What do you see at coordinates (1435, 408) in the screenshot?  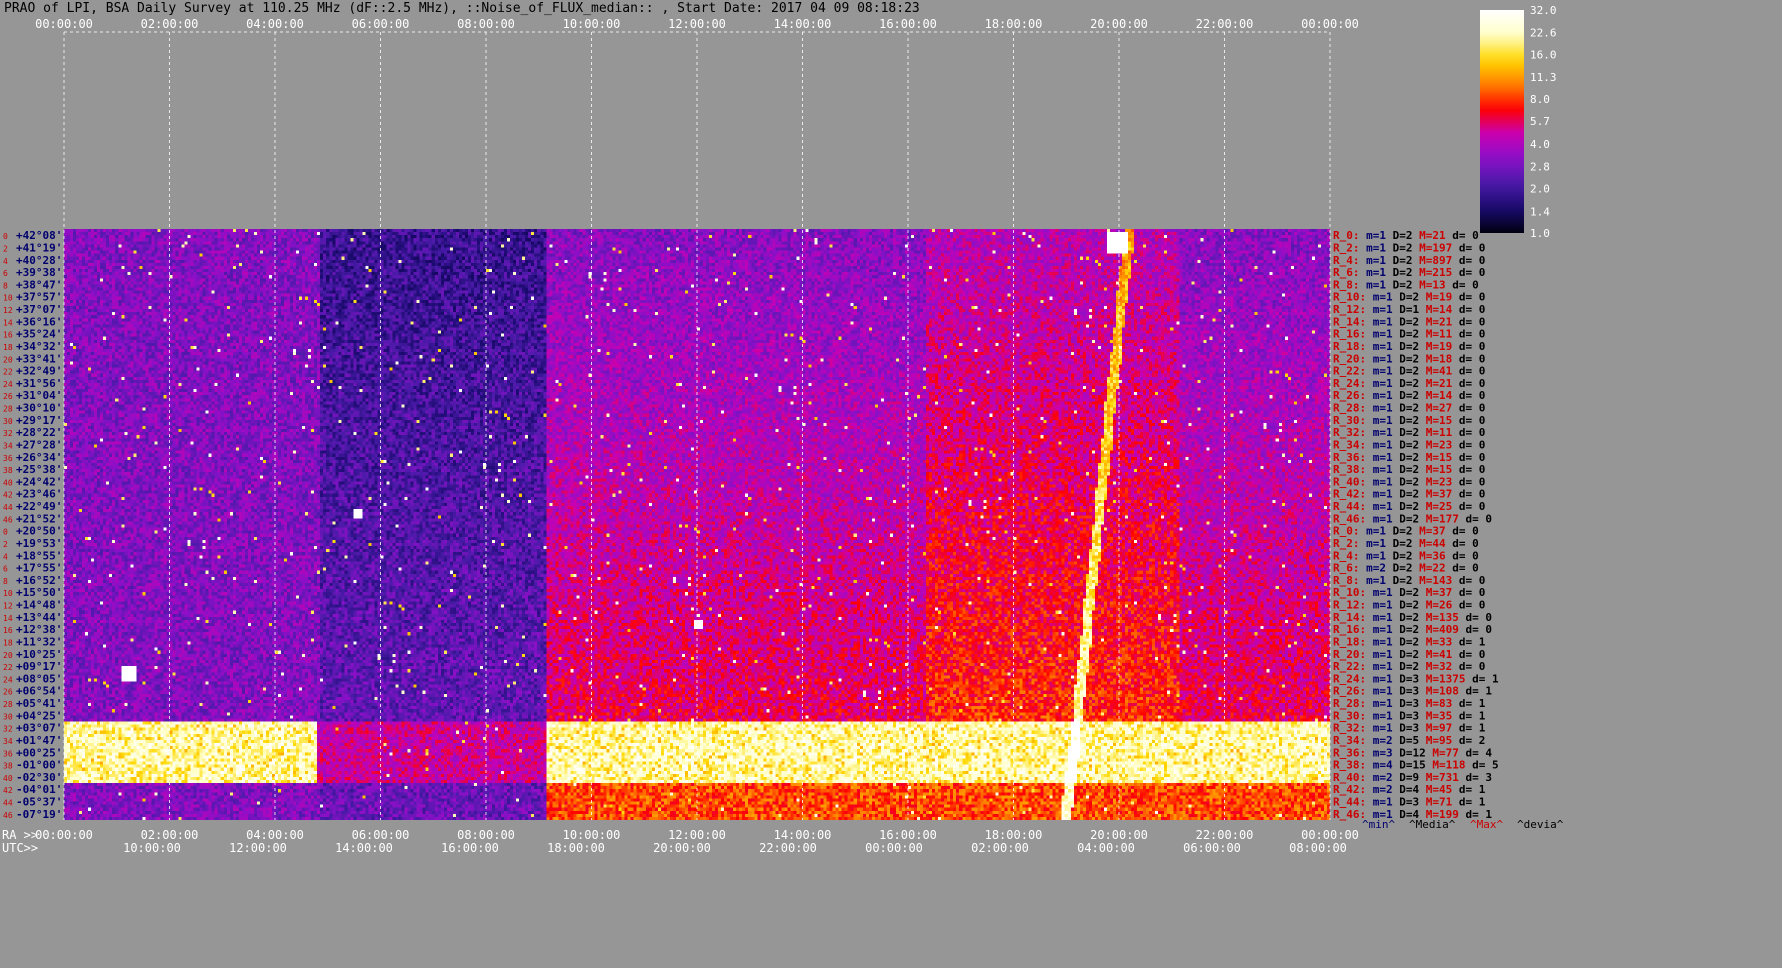 I see `row-stat-part: M=27` at bounding box center [1435, 408].